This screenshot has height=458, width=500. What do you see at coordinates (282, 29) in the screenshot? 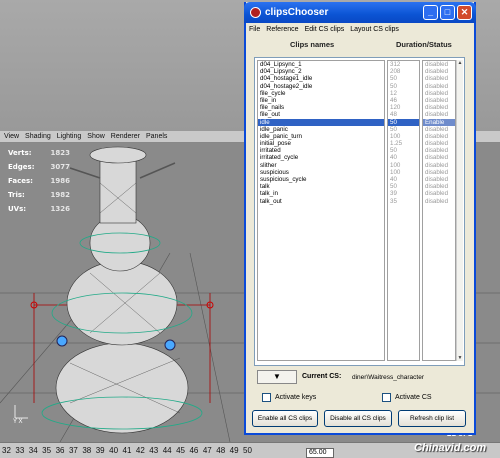
I see `menu-reference: Reference` at bounding box center [282, 29].